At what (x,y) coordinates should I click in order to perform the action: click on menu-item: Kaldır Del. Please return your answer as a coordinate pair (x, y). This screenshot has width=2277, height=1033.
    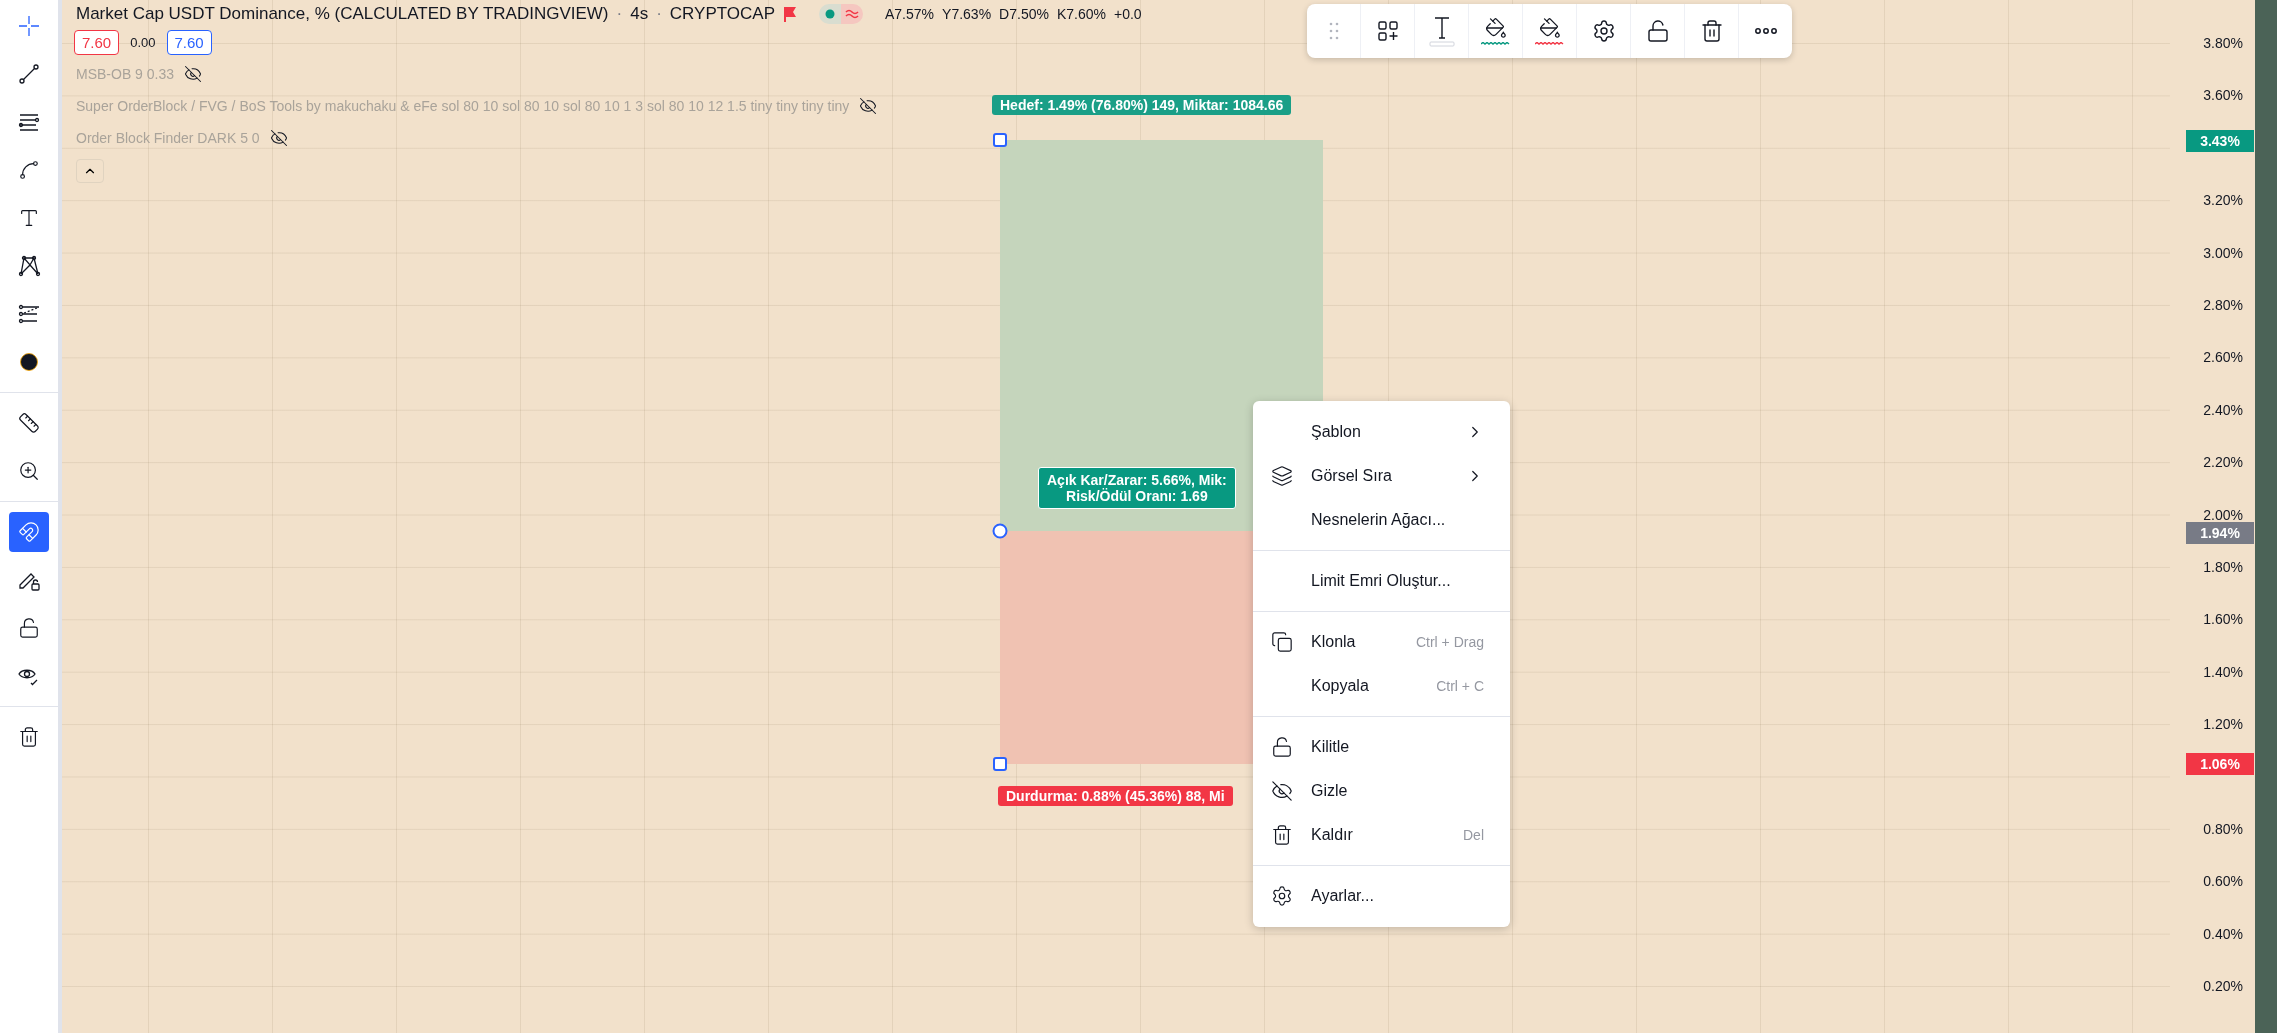
    Looking at the image, I should click on (1381, 835).